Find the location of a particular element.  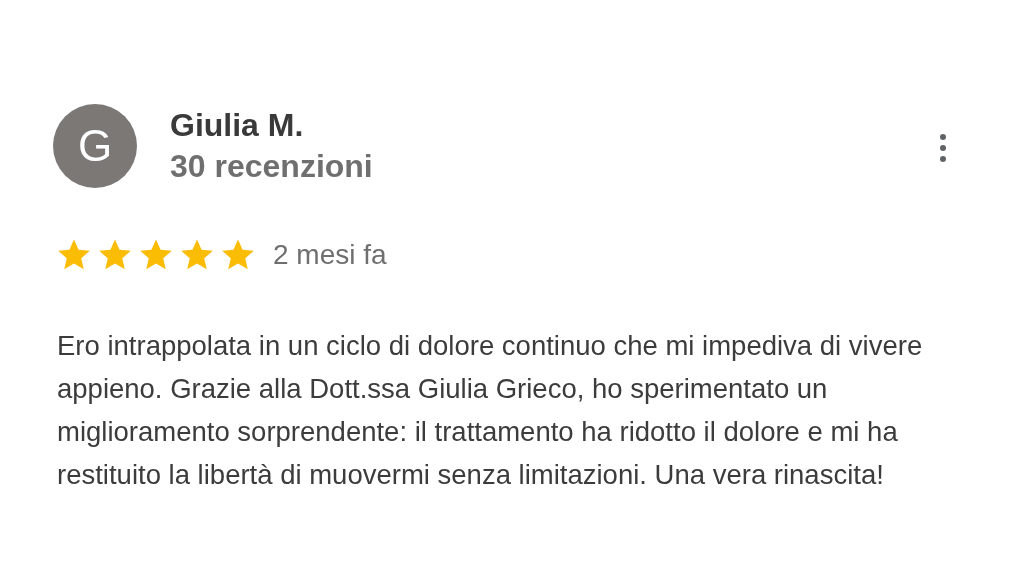

avatar: G is located at coordinates (95, 146).